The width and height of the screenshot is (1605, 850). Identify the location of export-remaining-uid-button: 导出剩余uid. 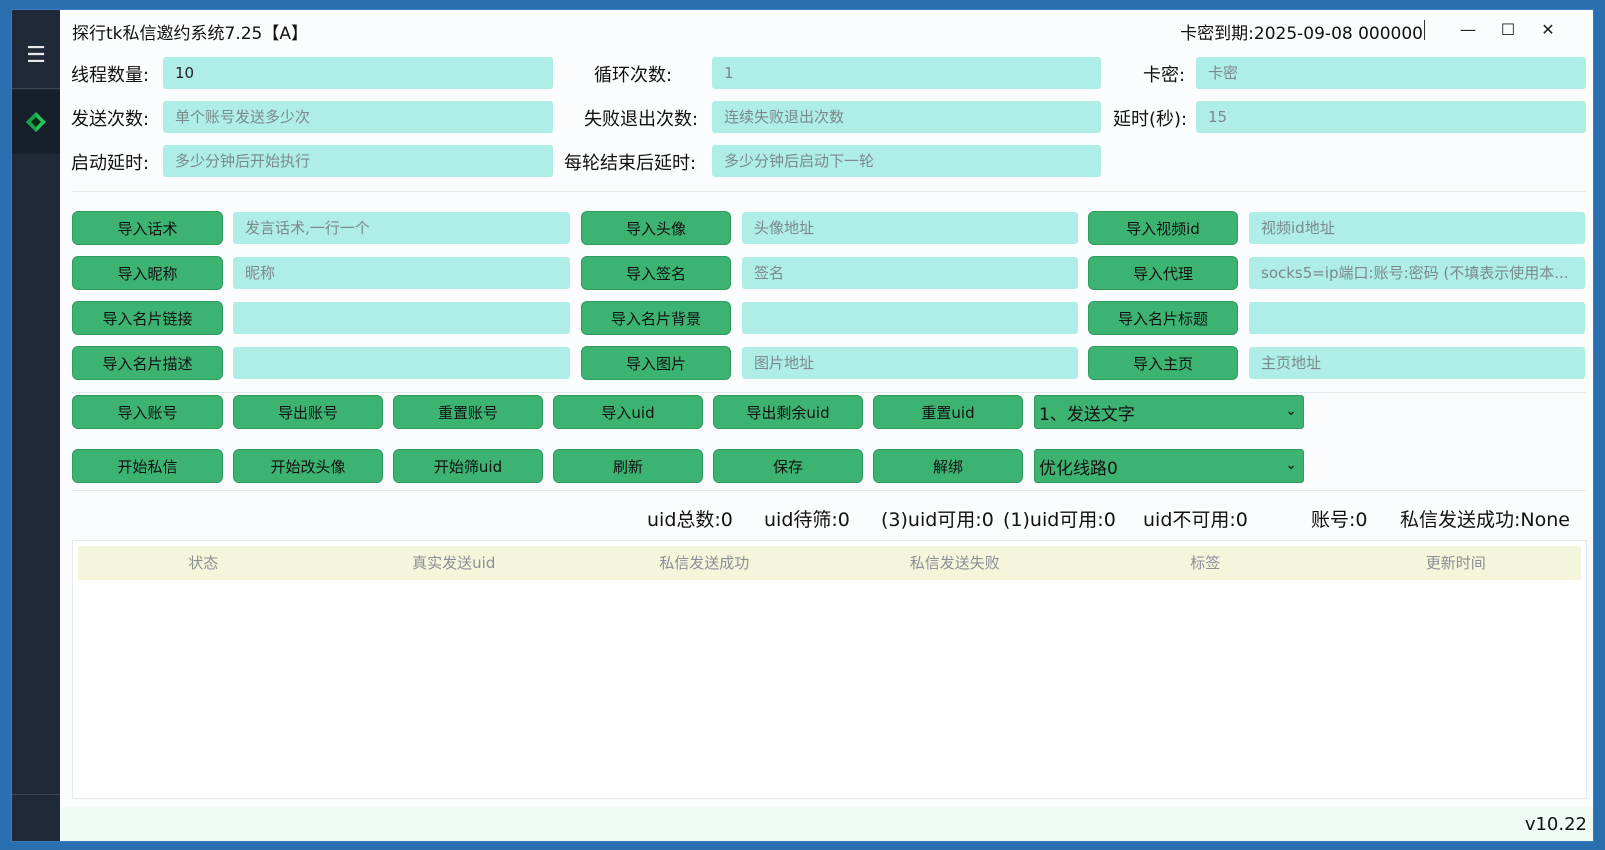
(788, 412).